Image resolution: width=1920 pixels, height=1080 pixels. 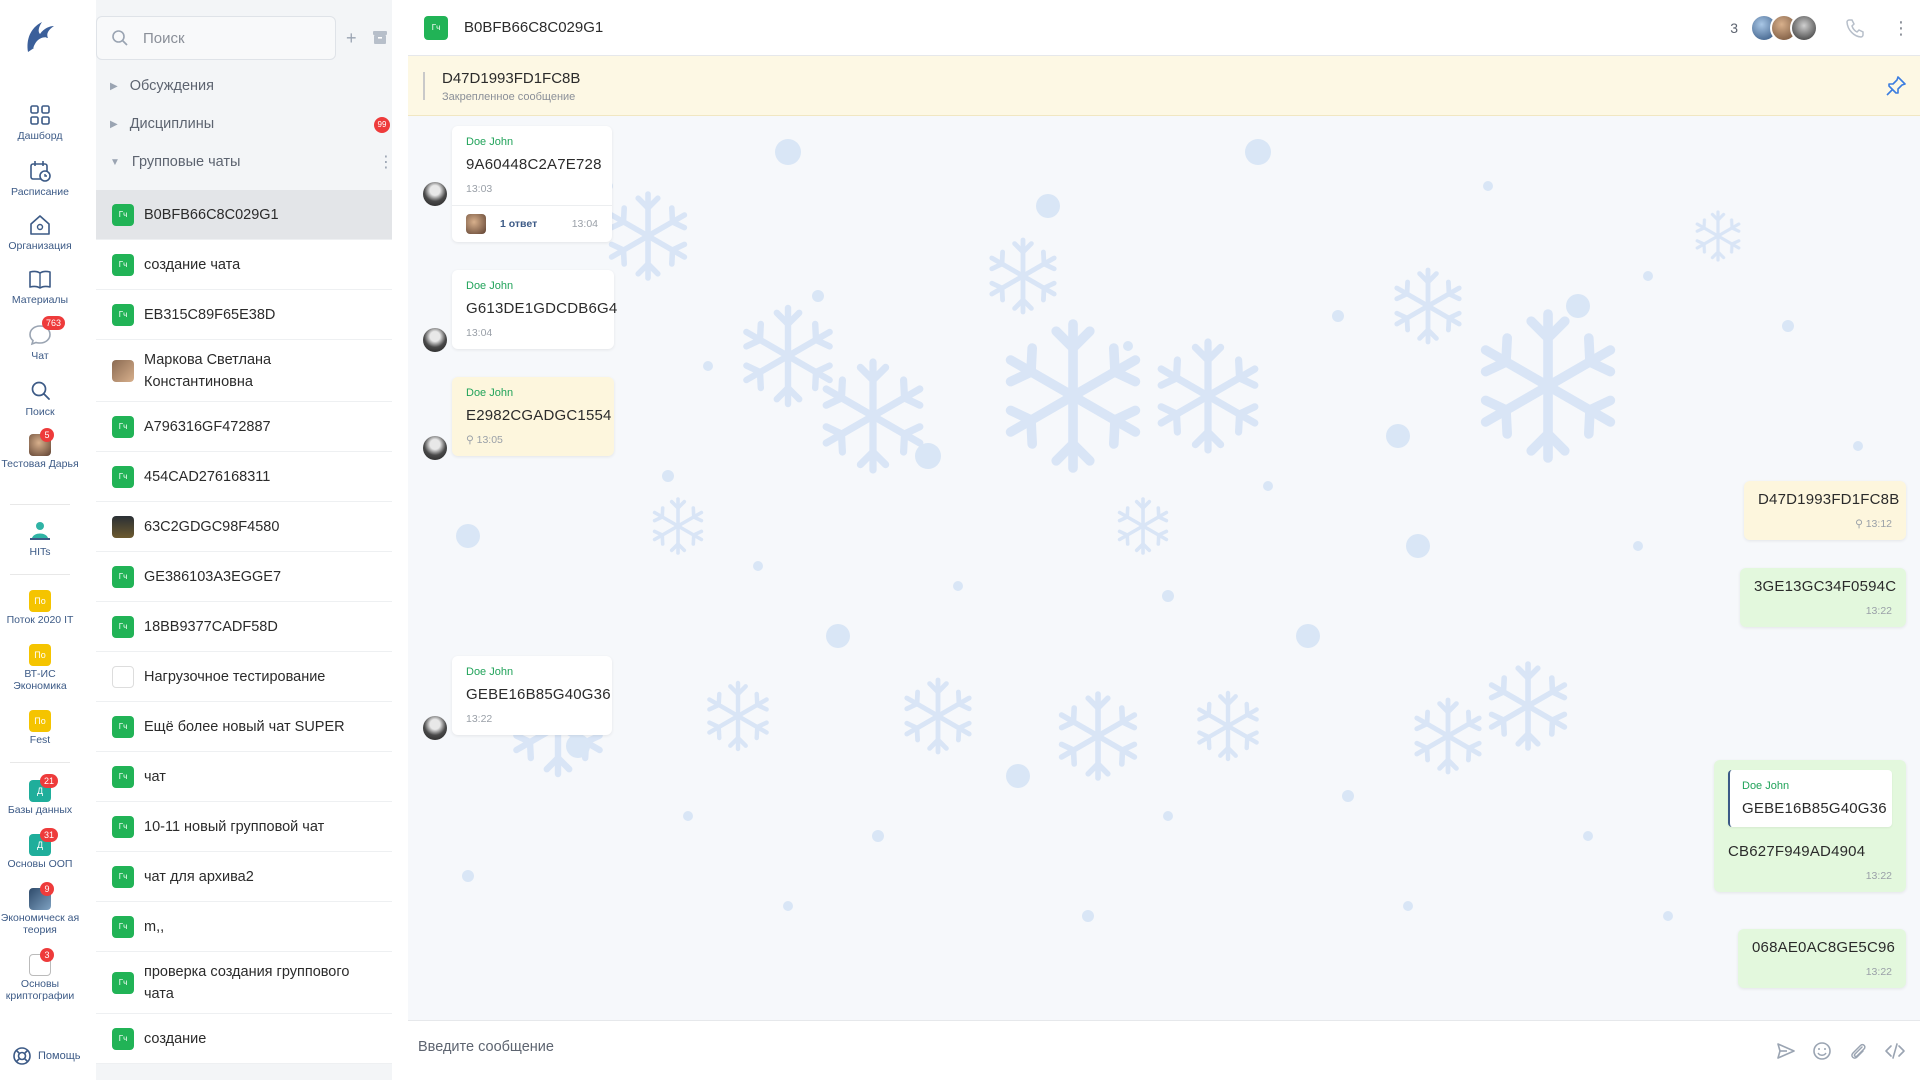 What do you see at coordinates (40, 178) in the screenshot?
I see `rail-schedule: Расписание` at bounding box center [40, 178].